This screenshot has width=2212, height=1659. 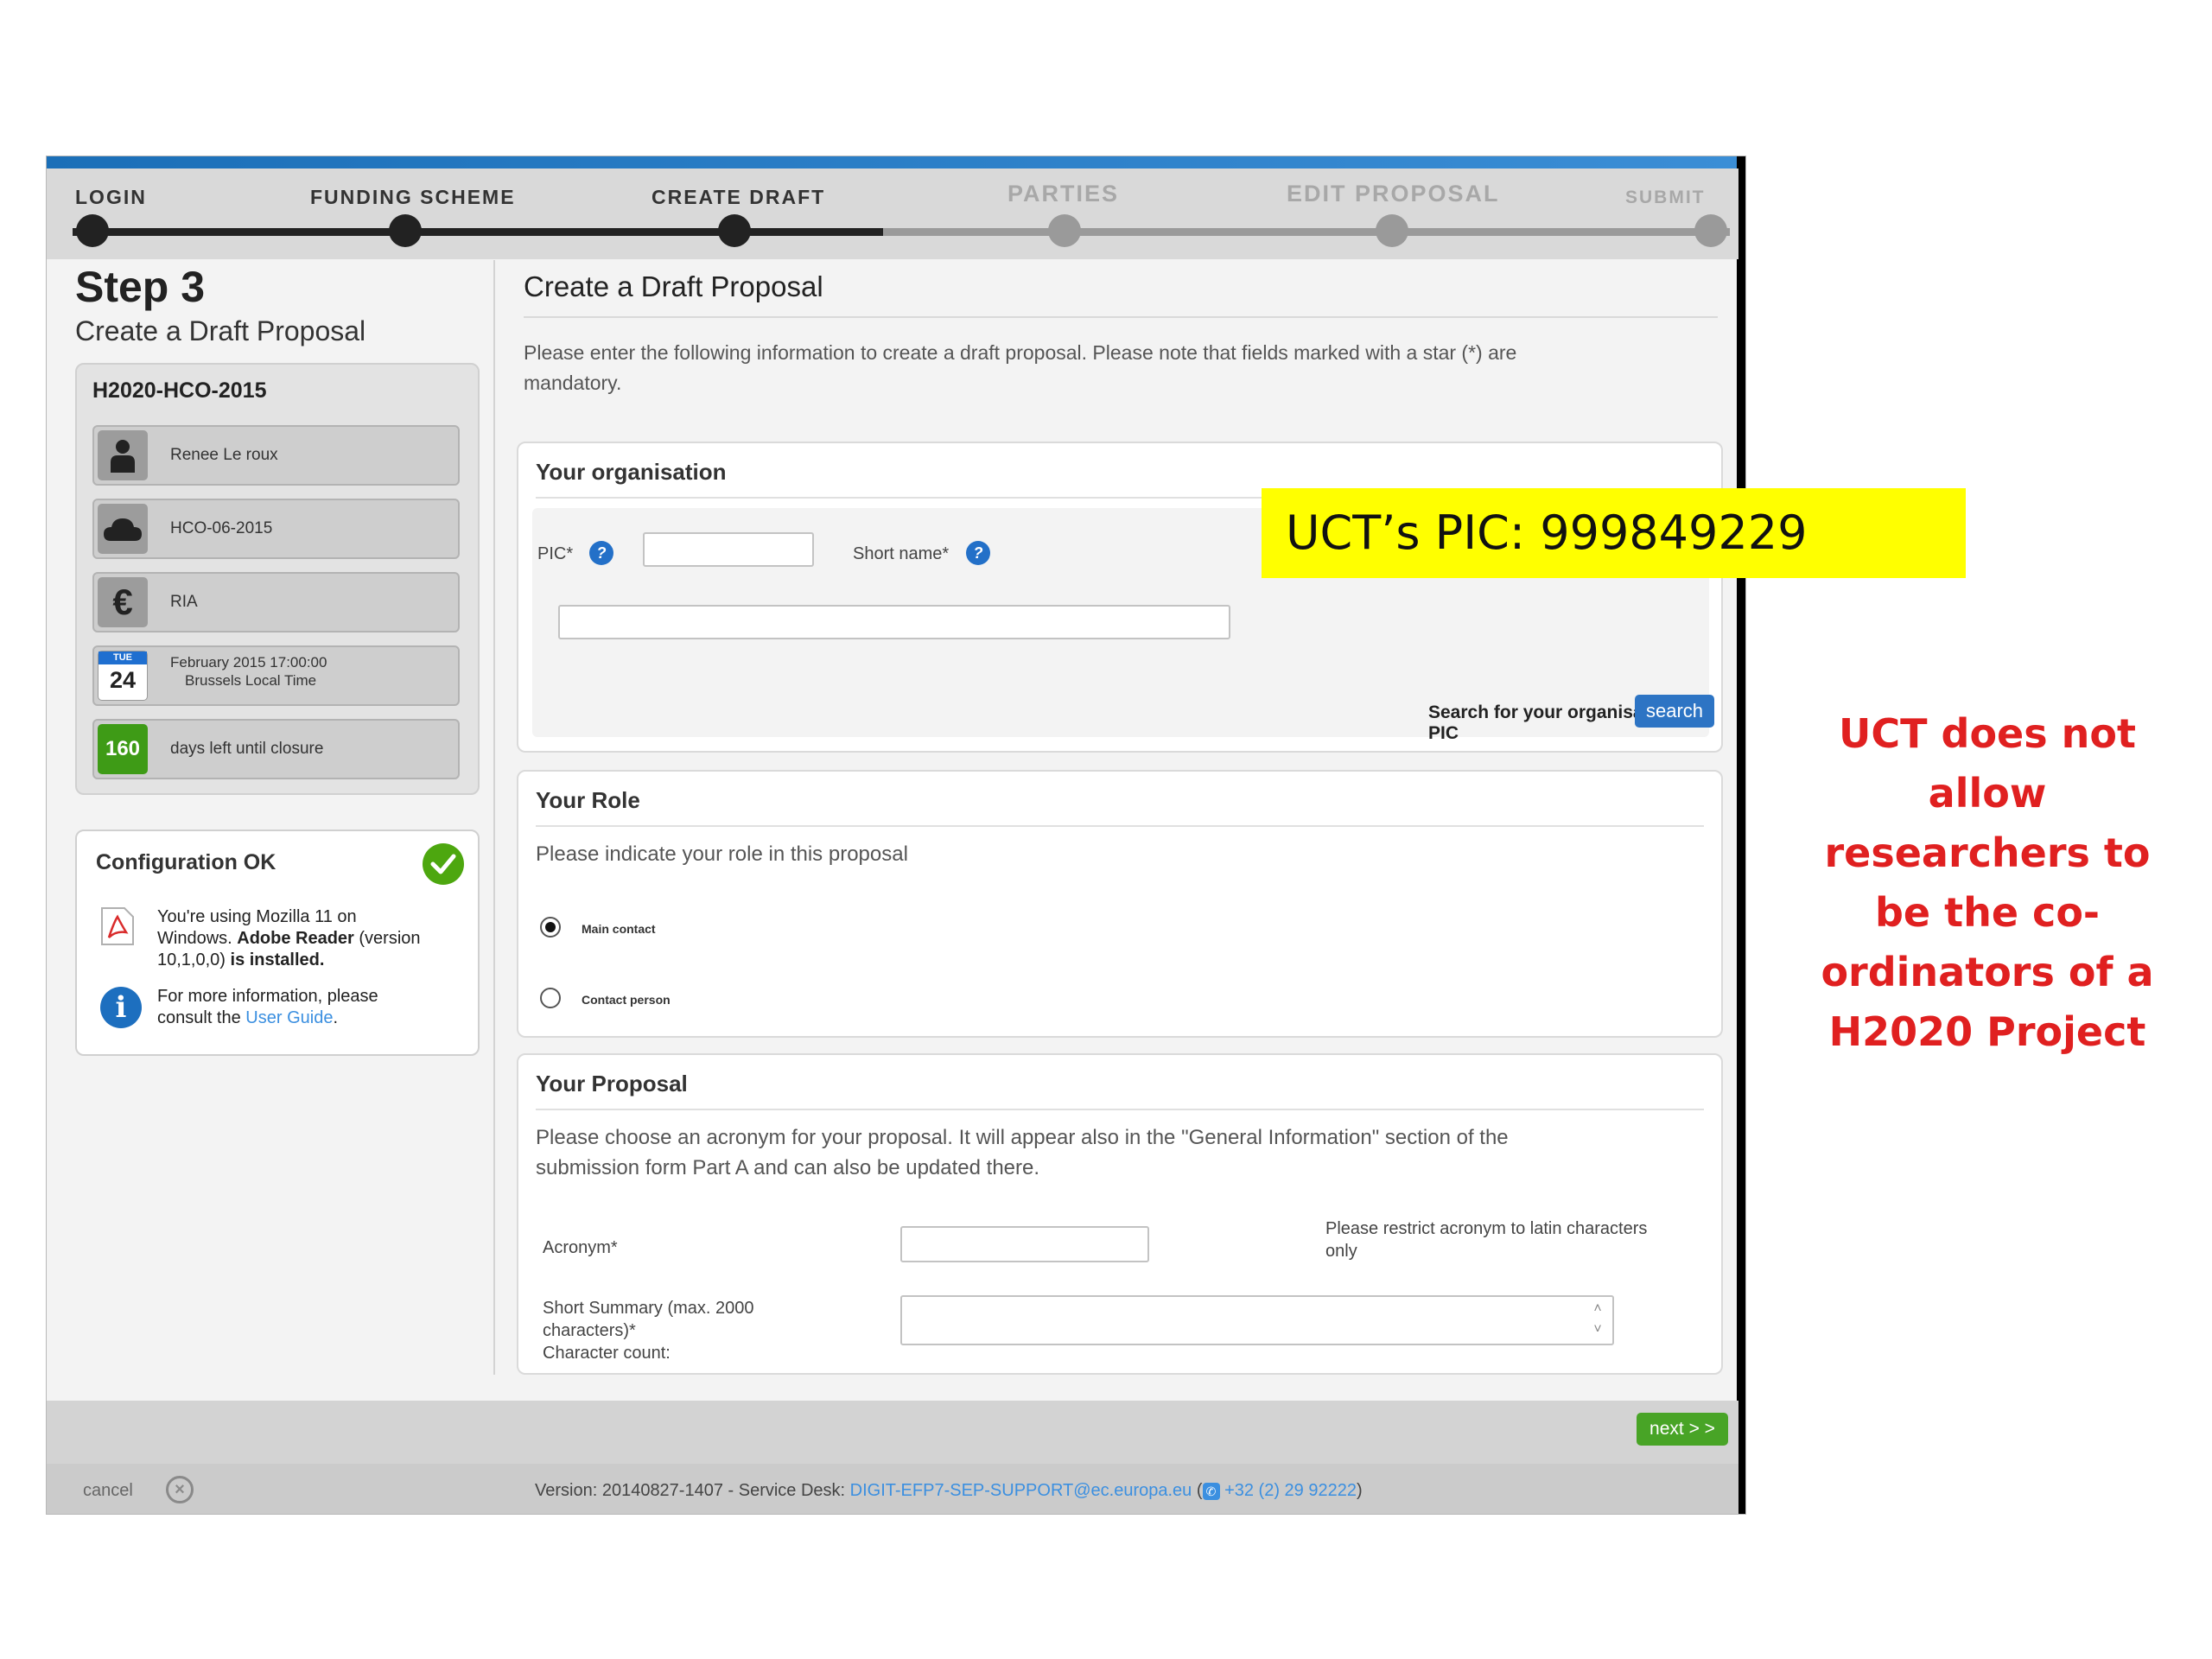 I want to click on pic-input, so click(x=728, y=549).